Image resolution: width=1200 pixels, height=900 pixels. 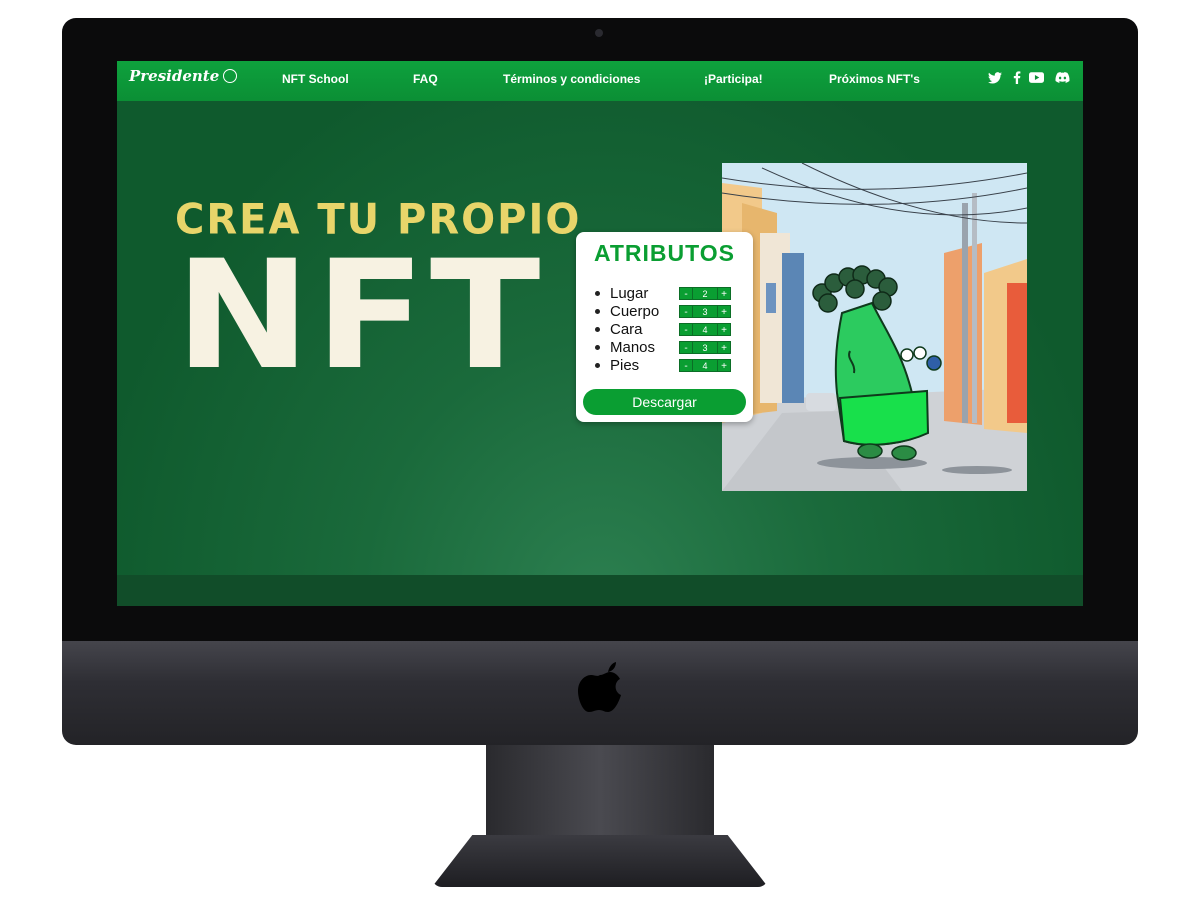 I want to click on nav-link-faq: FAQ, so click(x=425, y=79).